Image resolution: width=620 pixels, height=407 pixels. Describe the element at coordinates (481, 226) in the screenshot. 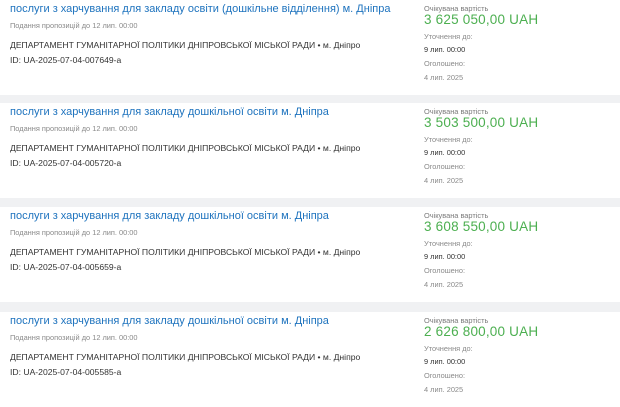

I see `expected-value-amount: 3 608 550,00 UAH` at that location.